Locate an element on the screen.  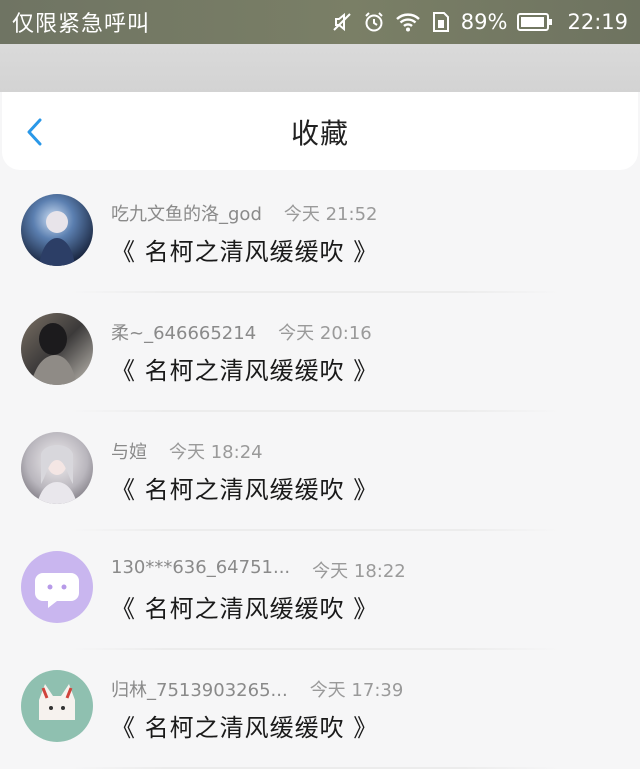
timestamp: 今天 20:16 is located at coordinates (325, 333).